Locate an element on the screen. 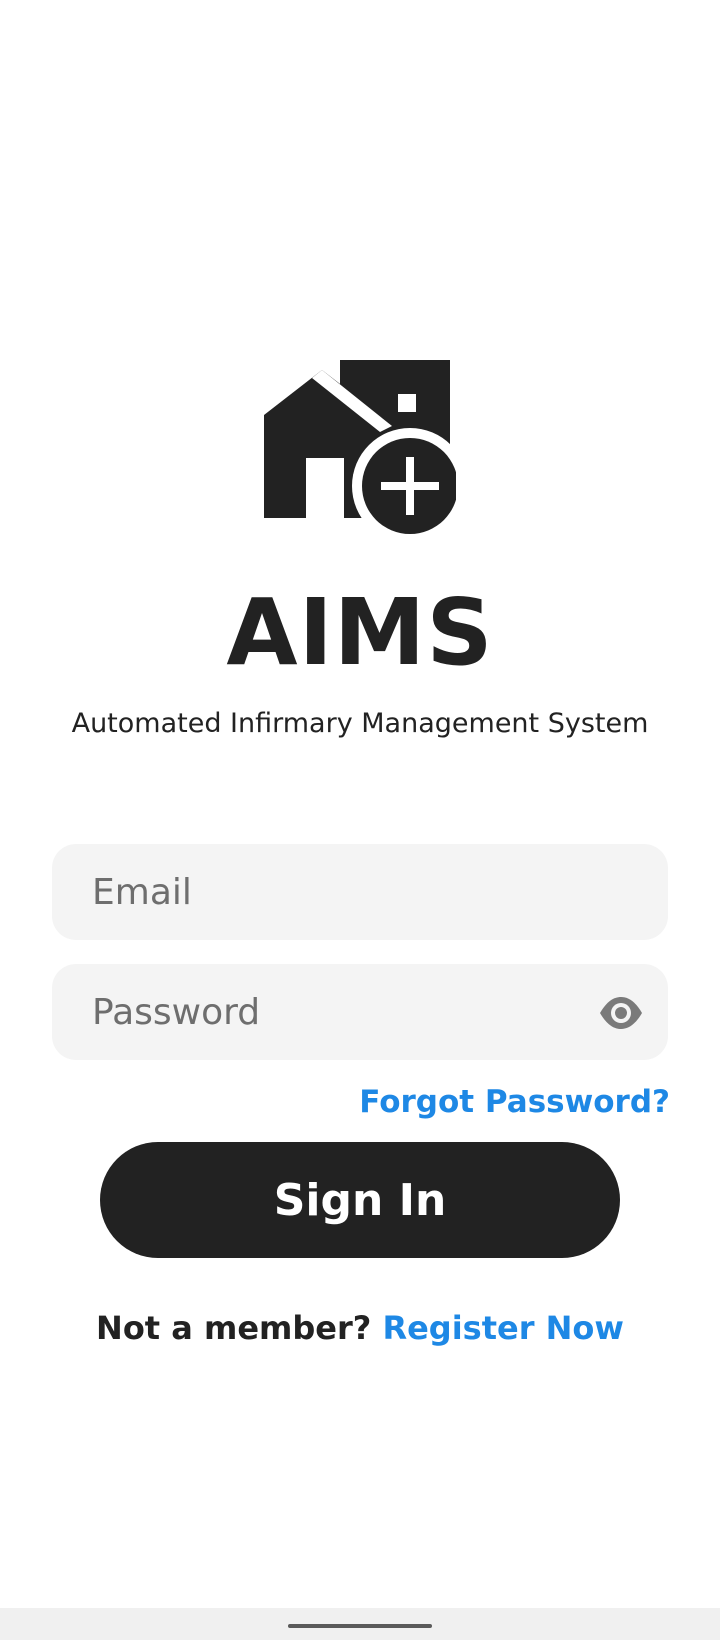 The height and width of the screenshot is (1640, 720). forgot-password-link: Forgot Password? is located at coordinates (514, 1102).